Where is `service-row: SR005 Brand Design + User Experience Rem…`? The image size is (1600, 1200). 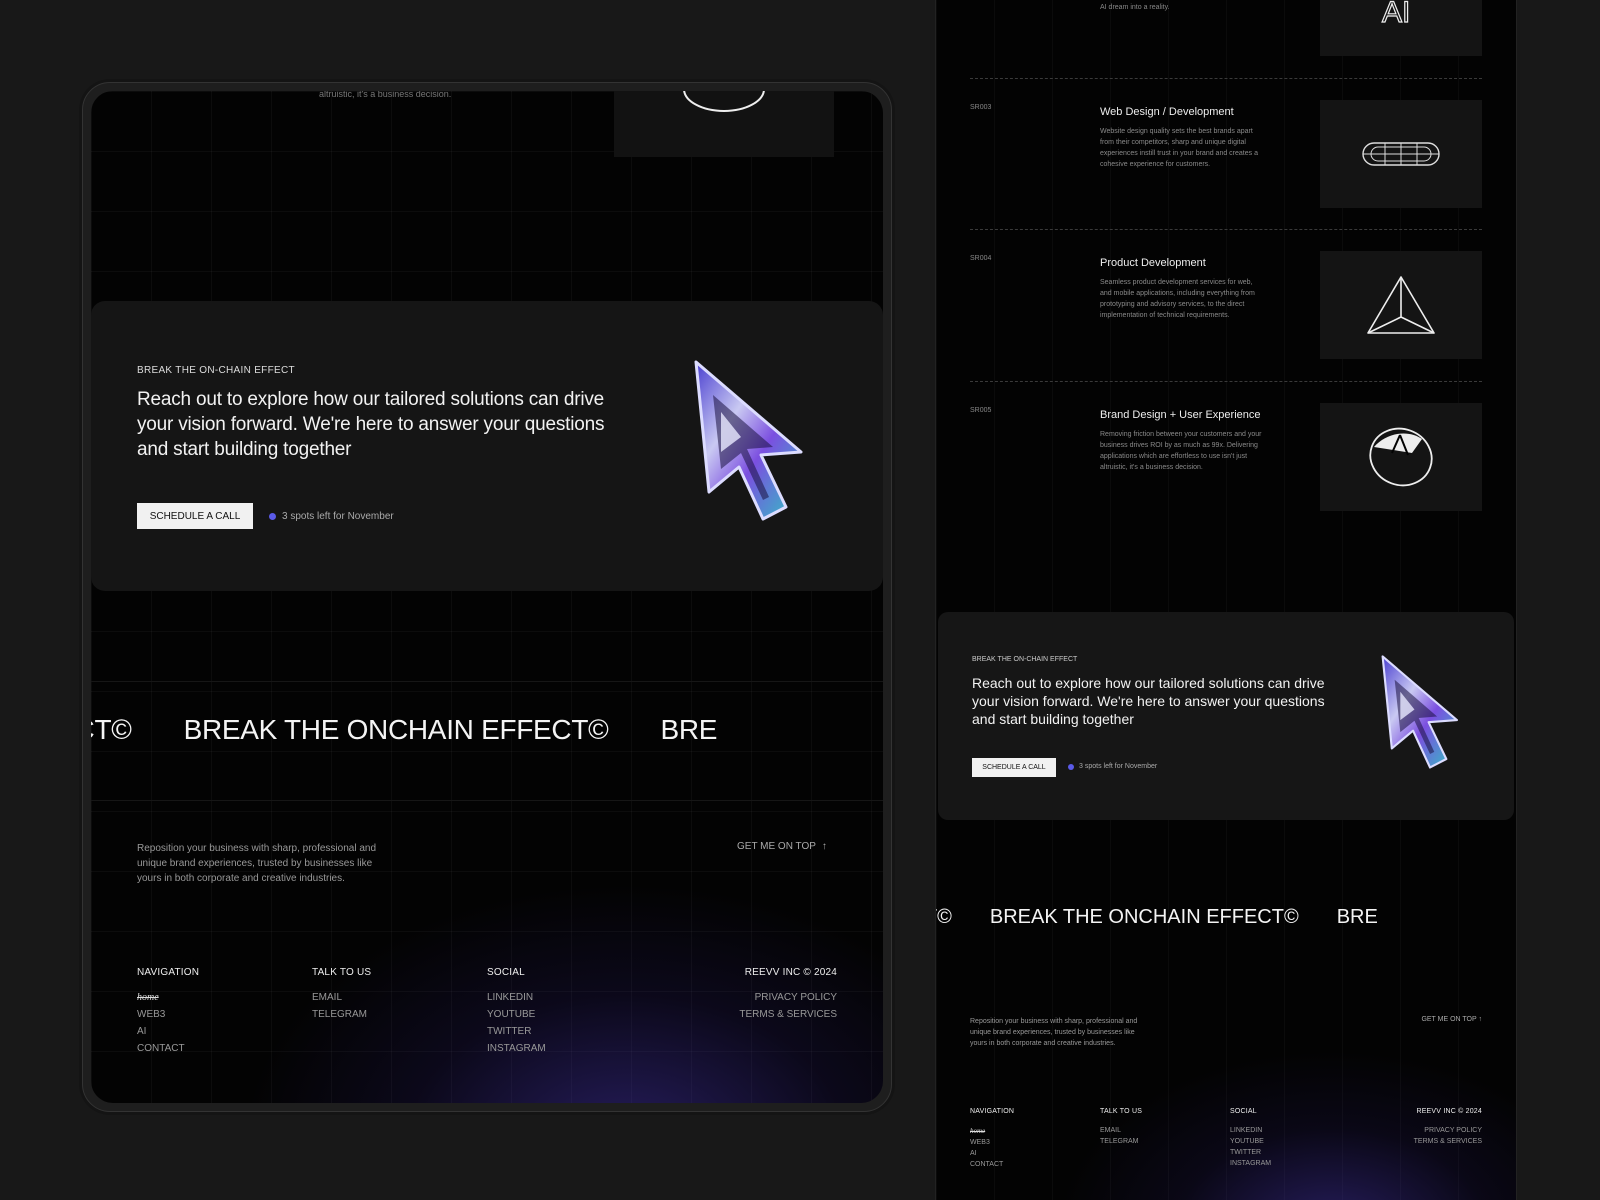
service-row: SR005 Brand Design + User Experience Rem… is located at coordinates (1226, 456).